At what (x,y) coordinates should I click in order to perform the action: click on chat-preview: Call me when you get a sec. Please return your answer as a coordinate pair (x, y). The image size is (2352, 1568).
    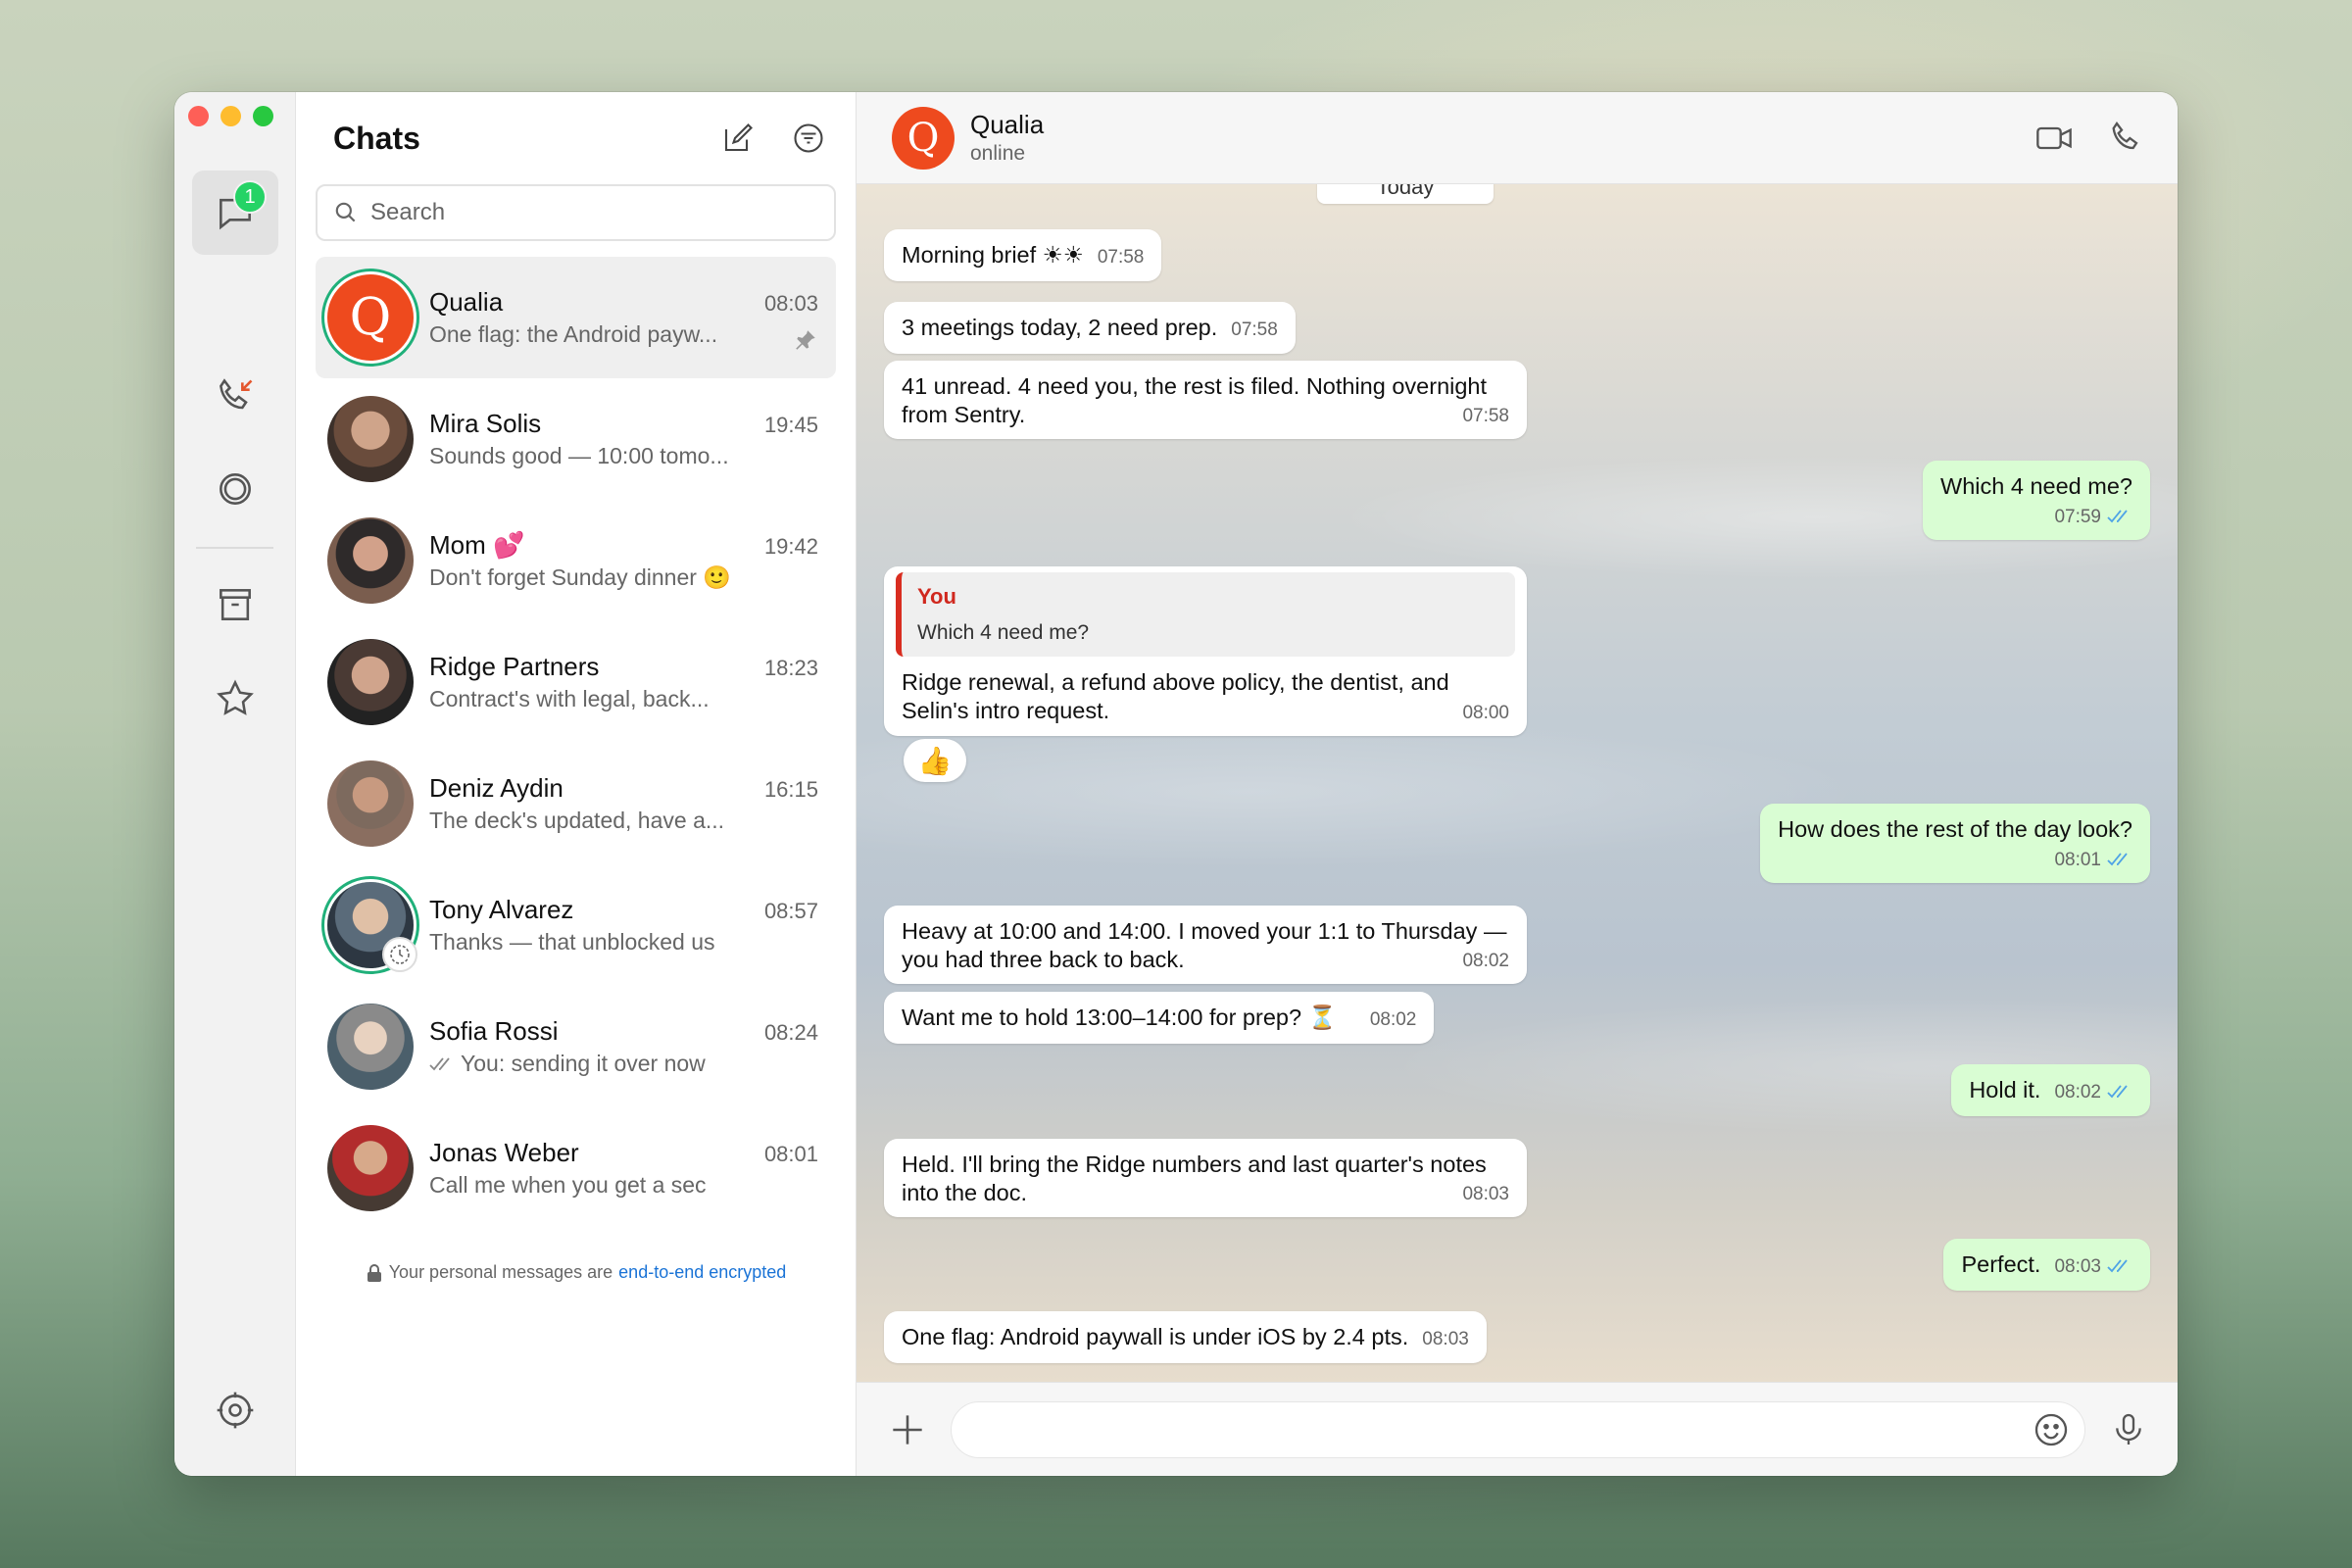
    Looking at the image, I should click on (568, 1185).